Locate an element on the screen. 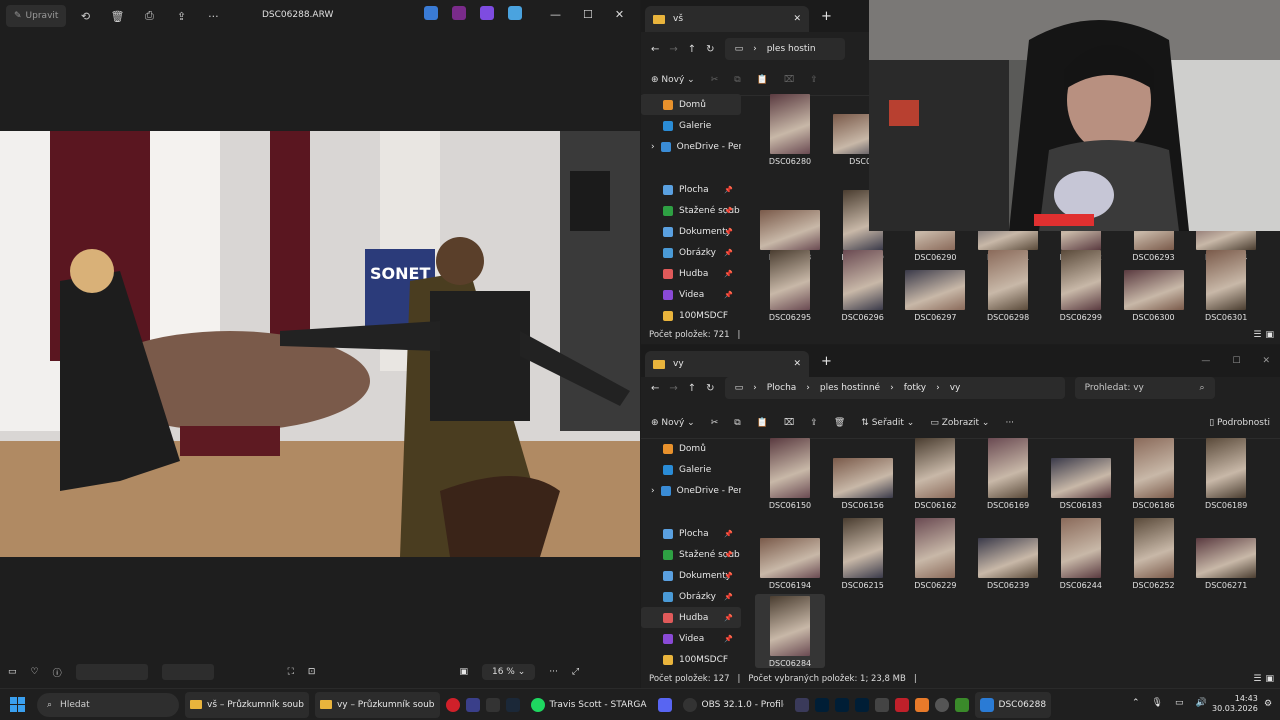 Image resolution: width=1280 pixels, height=720 pixels. file-thumbnail: DSC06156 is located at coordinates (863, 474).